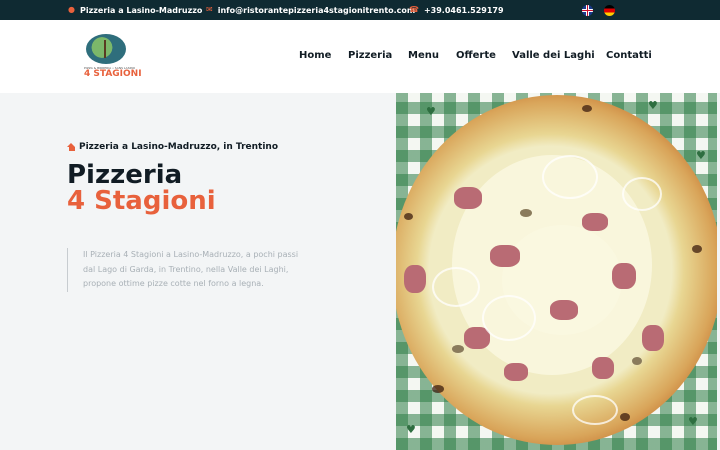 Image resolution: width=720 pixels, height=450 pixels. What do you see at coordinates (587, 10) in the screenshot?
I see `flag-en-icon` at bounding box center [587, 10].